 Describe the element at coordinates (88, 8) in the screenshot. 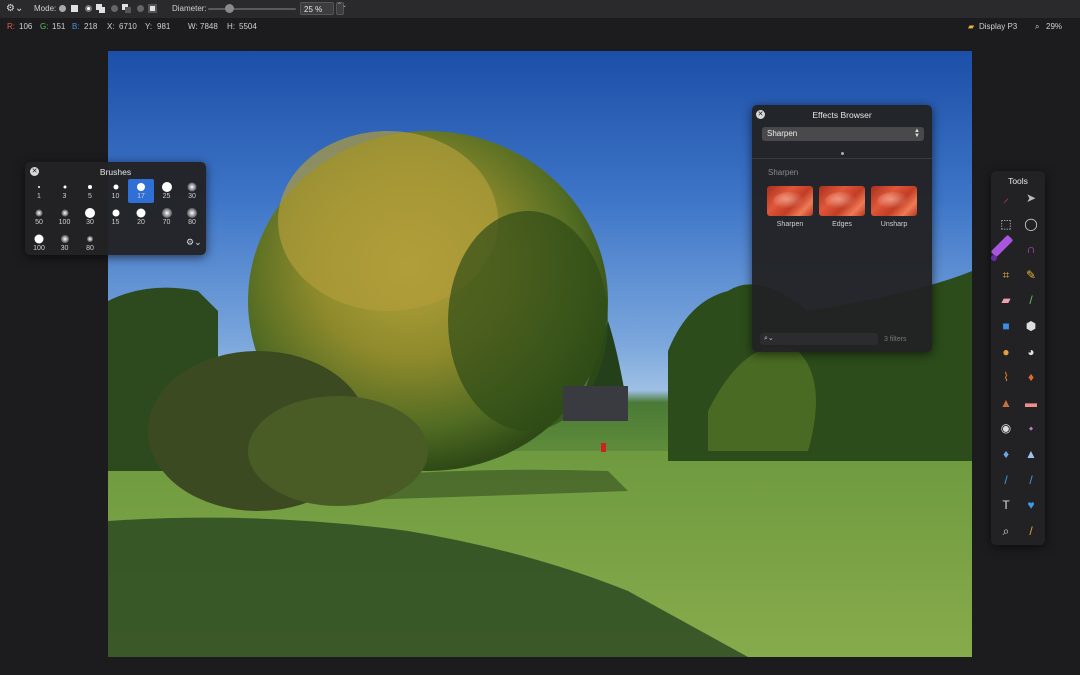

I see `mode-radio-button` at that location.